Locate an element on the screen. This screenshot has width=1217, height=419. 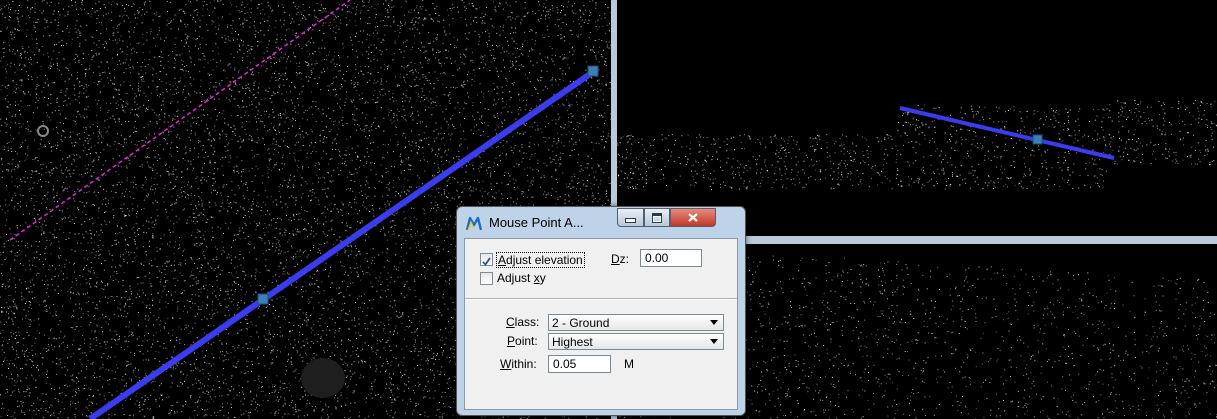
within-unit: M is located at coordinates (629, 364).